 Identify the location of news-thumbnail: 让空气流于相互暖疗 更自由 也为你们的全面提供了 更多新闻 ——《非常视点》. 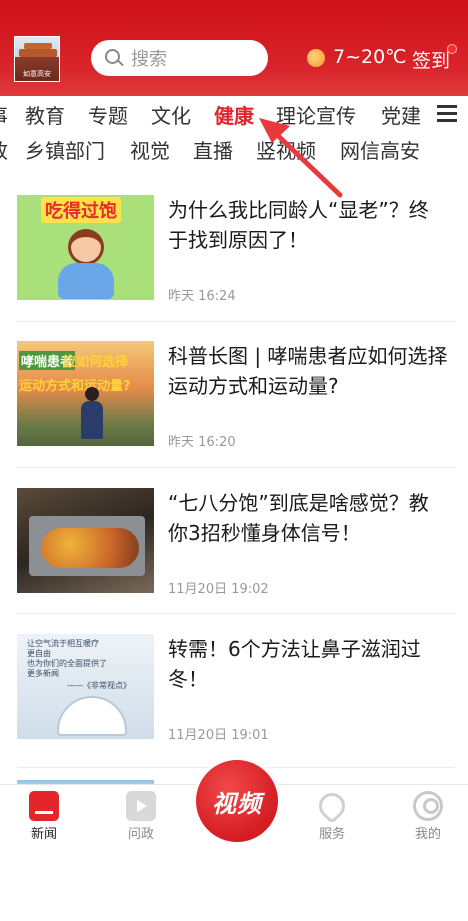
(85, 686).